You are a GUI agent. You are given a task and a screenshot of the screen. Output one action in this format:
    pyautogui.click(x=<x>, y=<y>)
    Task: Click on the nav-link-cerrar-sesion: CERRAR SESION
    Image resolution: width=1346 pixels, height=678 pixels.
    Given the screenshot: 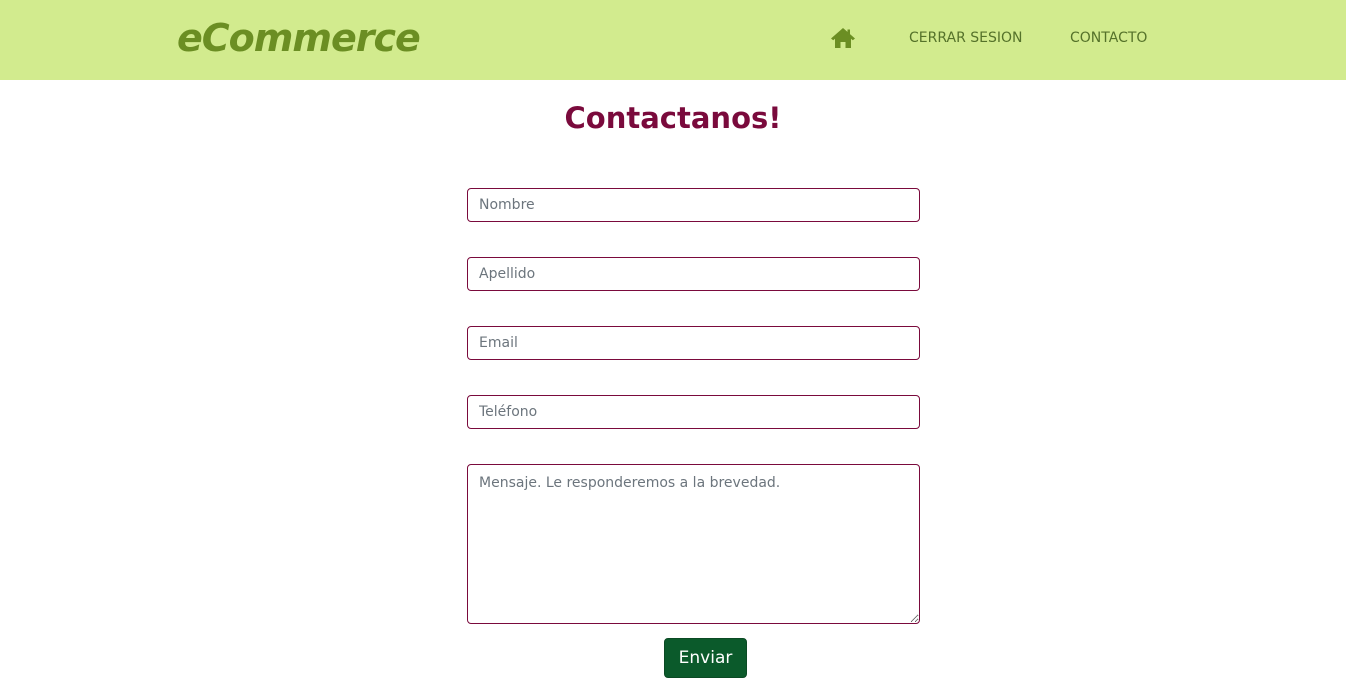 What is the action you would take?
    pyautogui.click(x=966, y=38)
    